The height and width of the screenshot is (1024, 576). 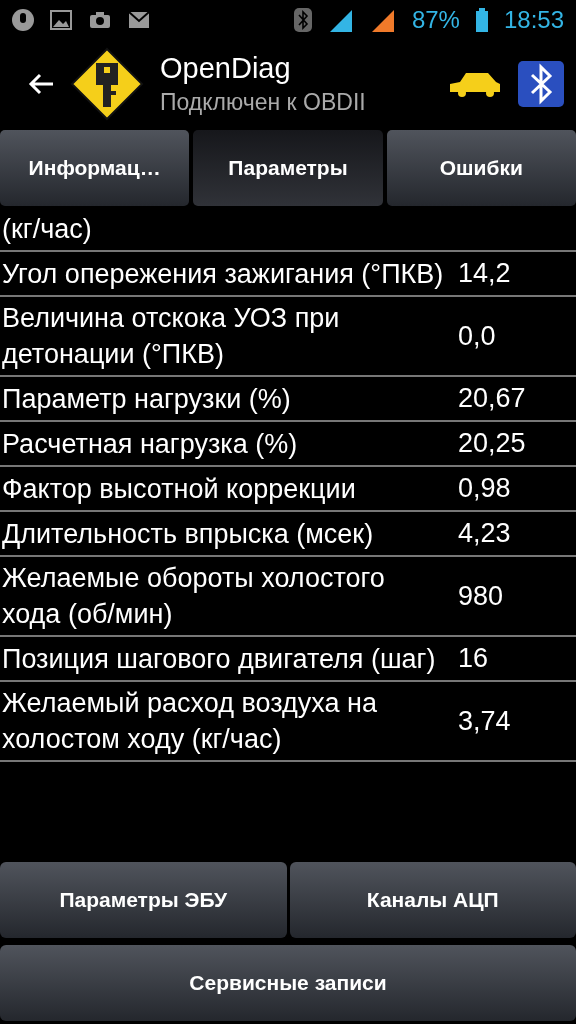 What do you see at coordinates (179, 489) in the screenshot?
I see `parameter-name: Фактор высотной коррекции` at bounding box center [179, 489].